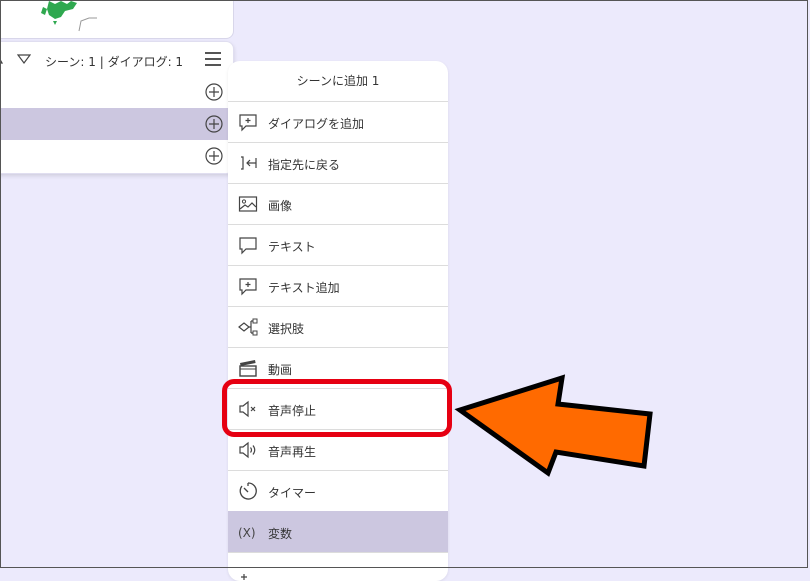  Describe the element at coordinates (69, 16) in the screenshot. I see `japan-map-icon` at that location.